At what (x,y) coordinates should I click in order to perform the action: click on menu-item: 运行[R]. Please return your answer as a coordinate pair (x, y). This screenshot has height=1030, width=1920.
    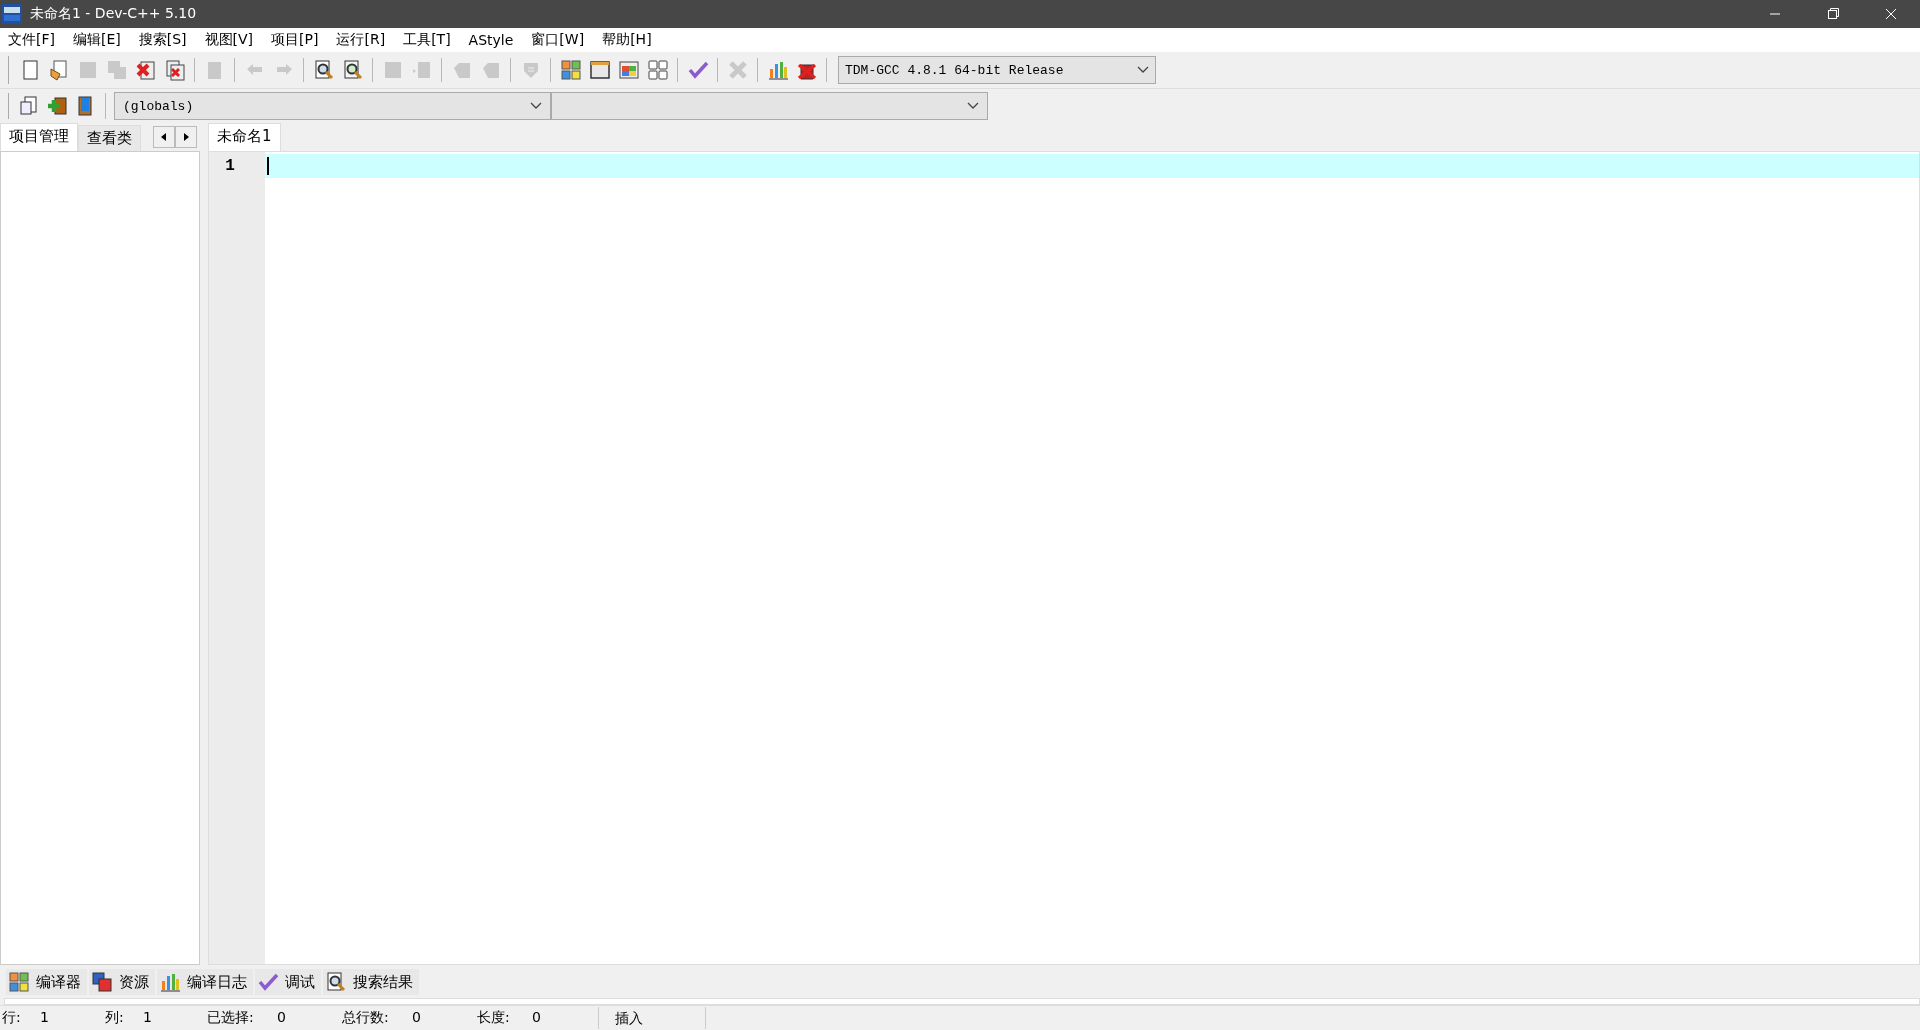
    Looking at the image, I should click on (362, 40).